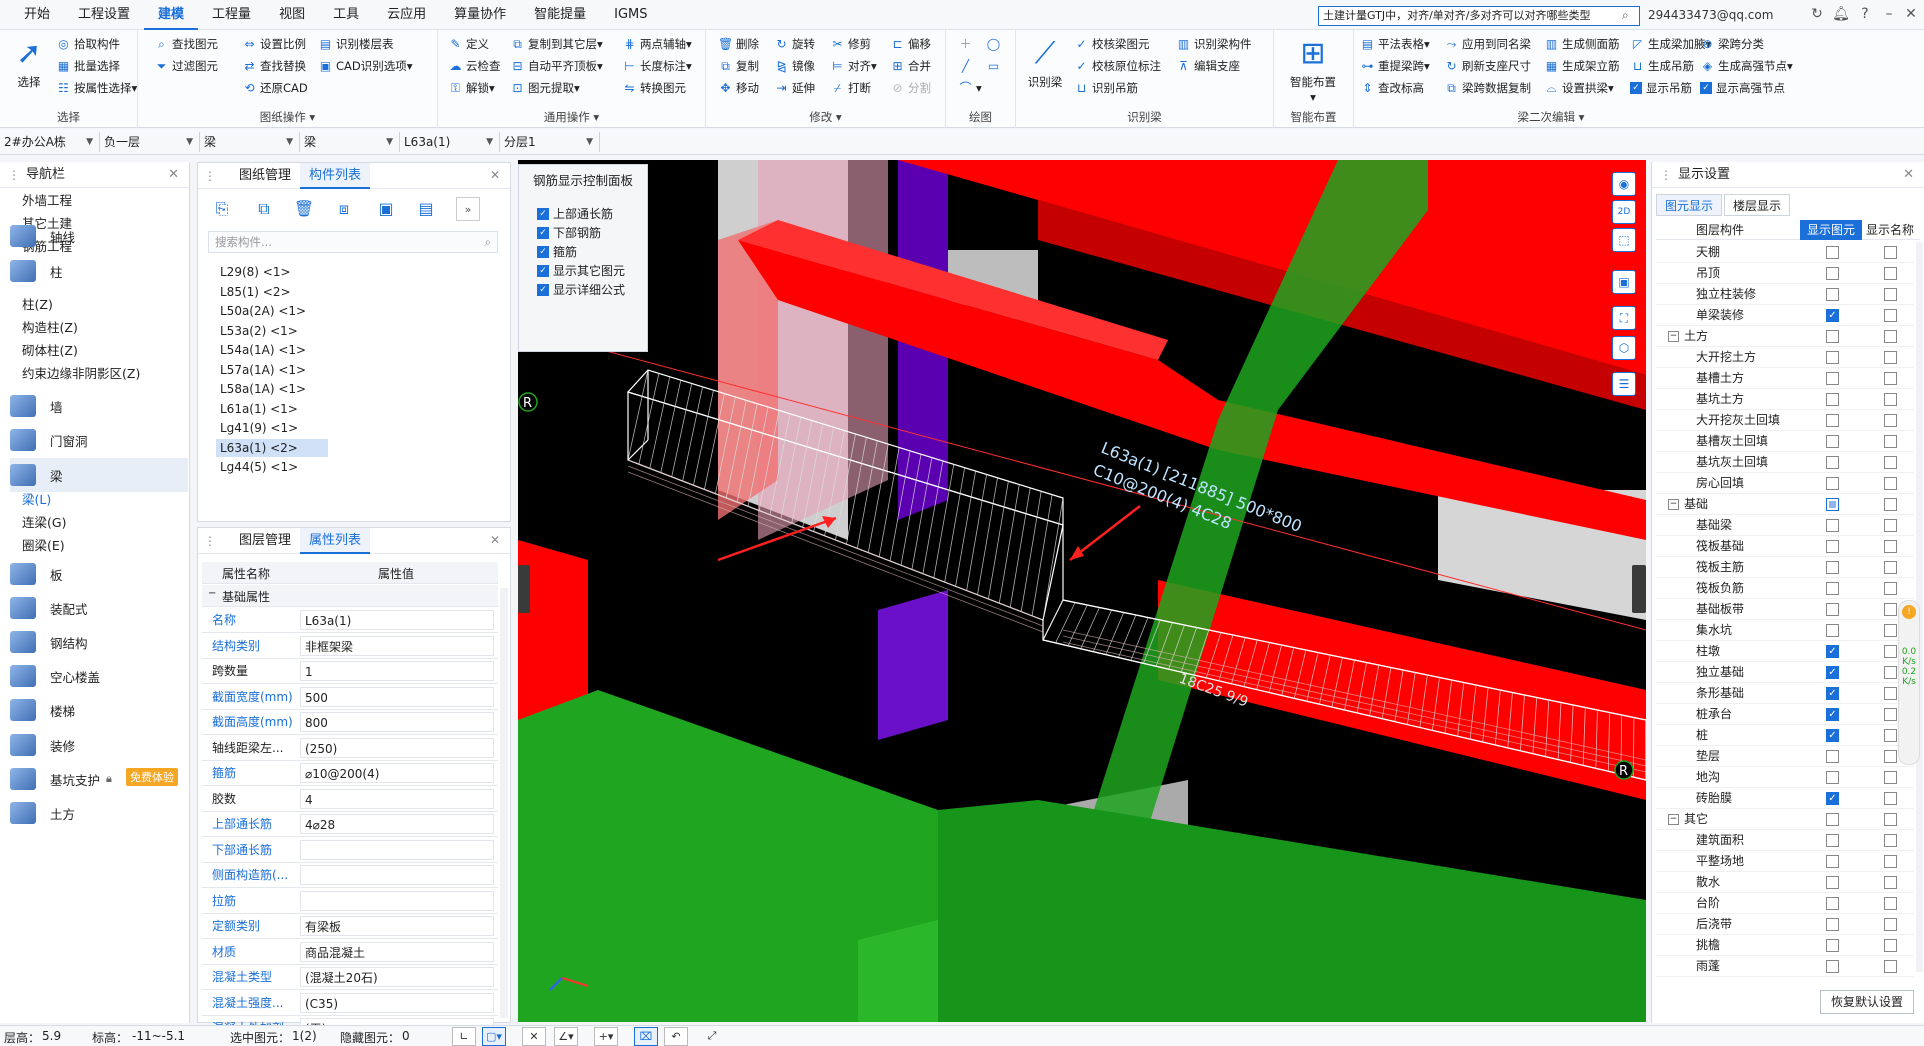  What do you see at coordinates (1831, 230) in the screenshot?
I see `col-show-element-header: 显示图元` at bounding box center [1831, 230].